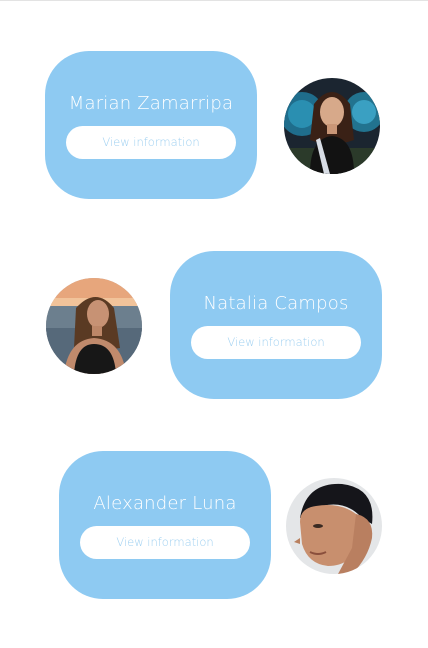 Image resolution: width=428 pixels, height=648 pixels. Describe the element at coordinates (276, 303) in the screenshot. I see `profile-name: Natalia Campos` at that location.